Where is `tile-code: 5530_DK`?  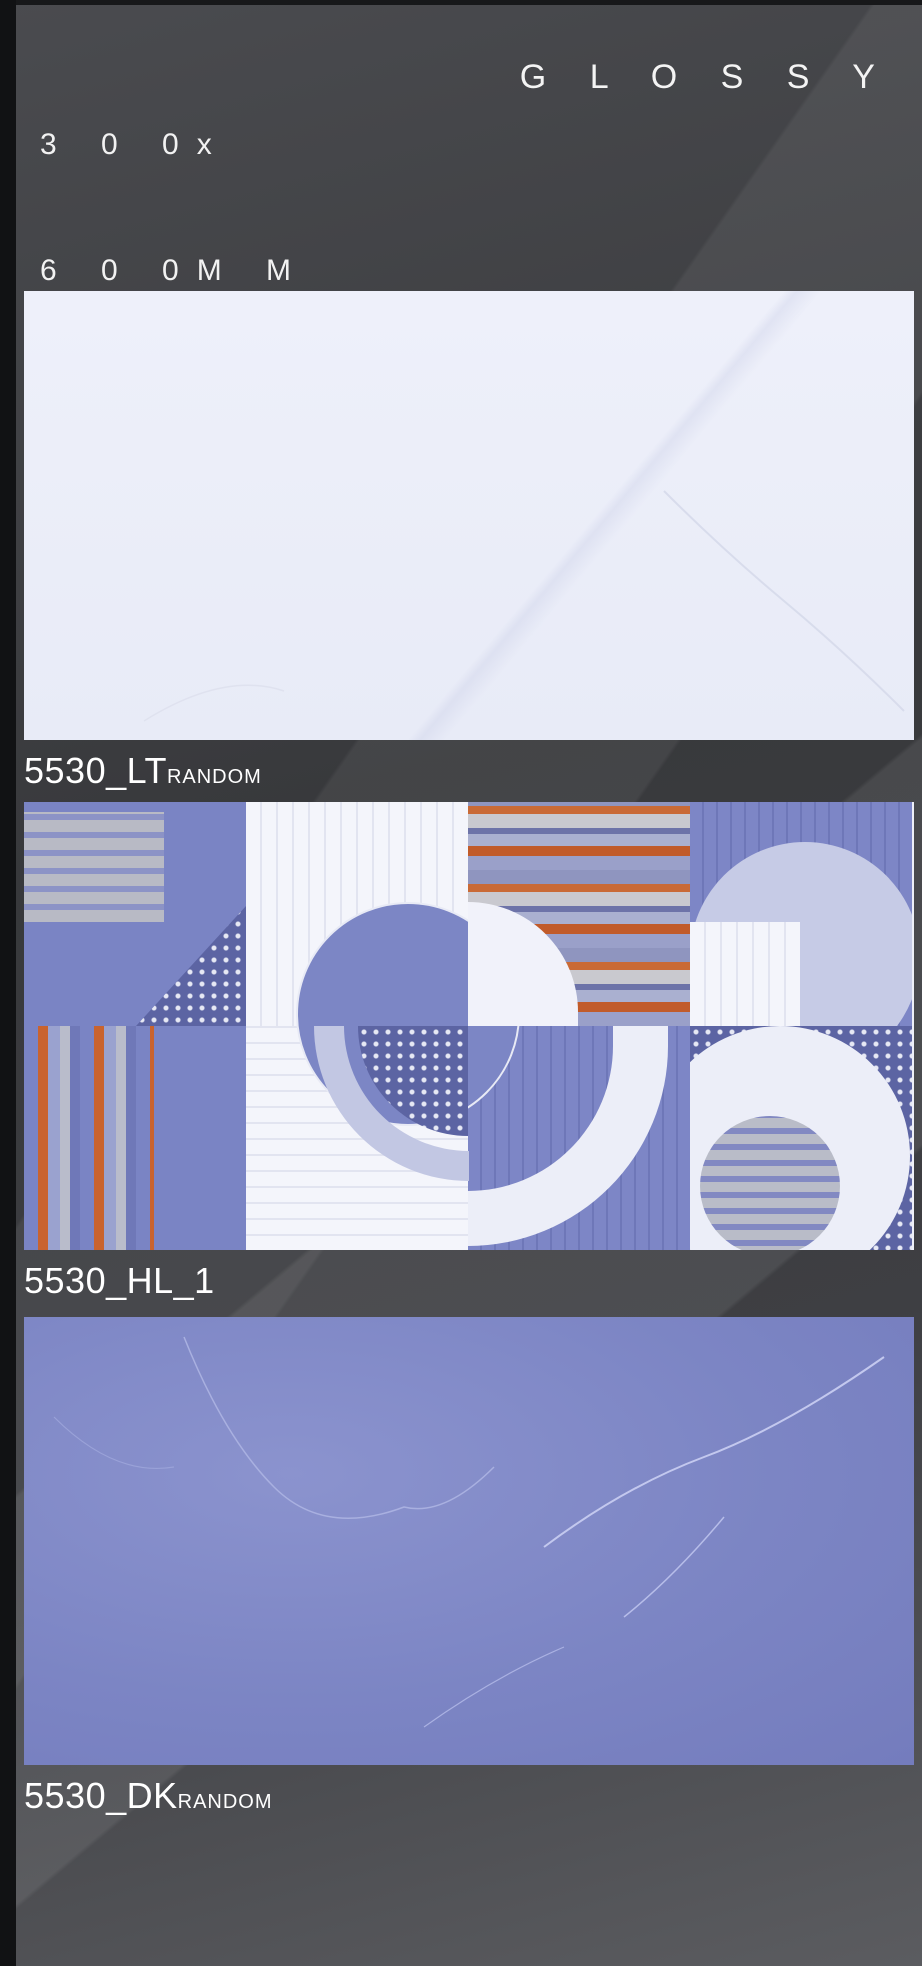 tile-code: 5530_DK is located at coordinates (101, 1795).